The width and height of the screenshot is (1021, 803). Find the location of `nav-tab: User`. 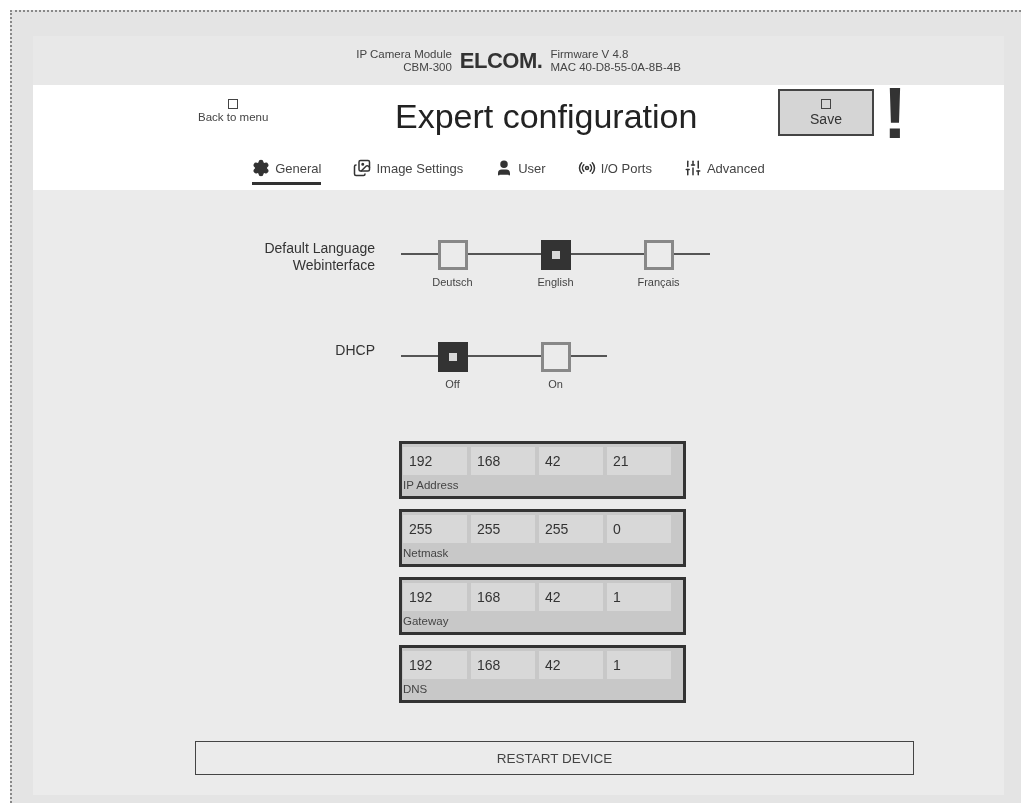

nav-tab: User is located at coordinates (520, 170).